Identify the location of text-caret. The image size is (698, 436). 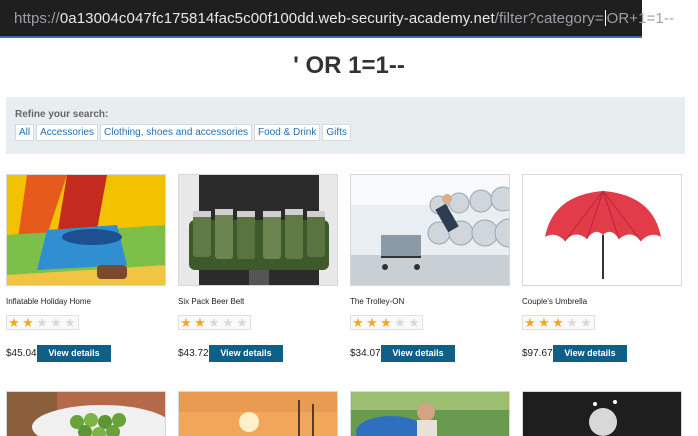
(605, 18).